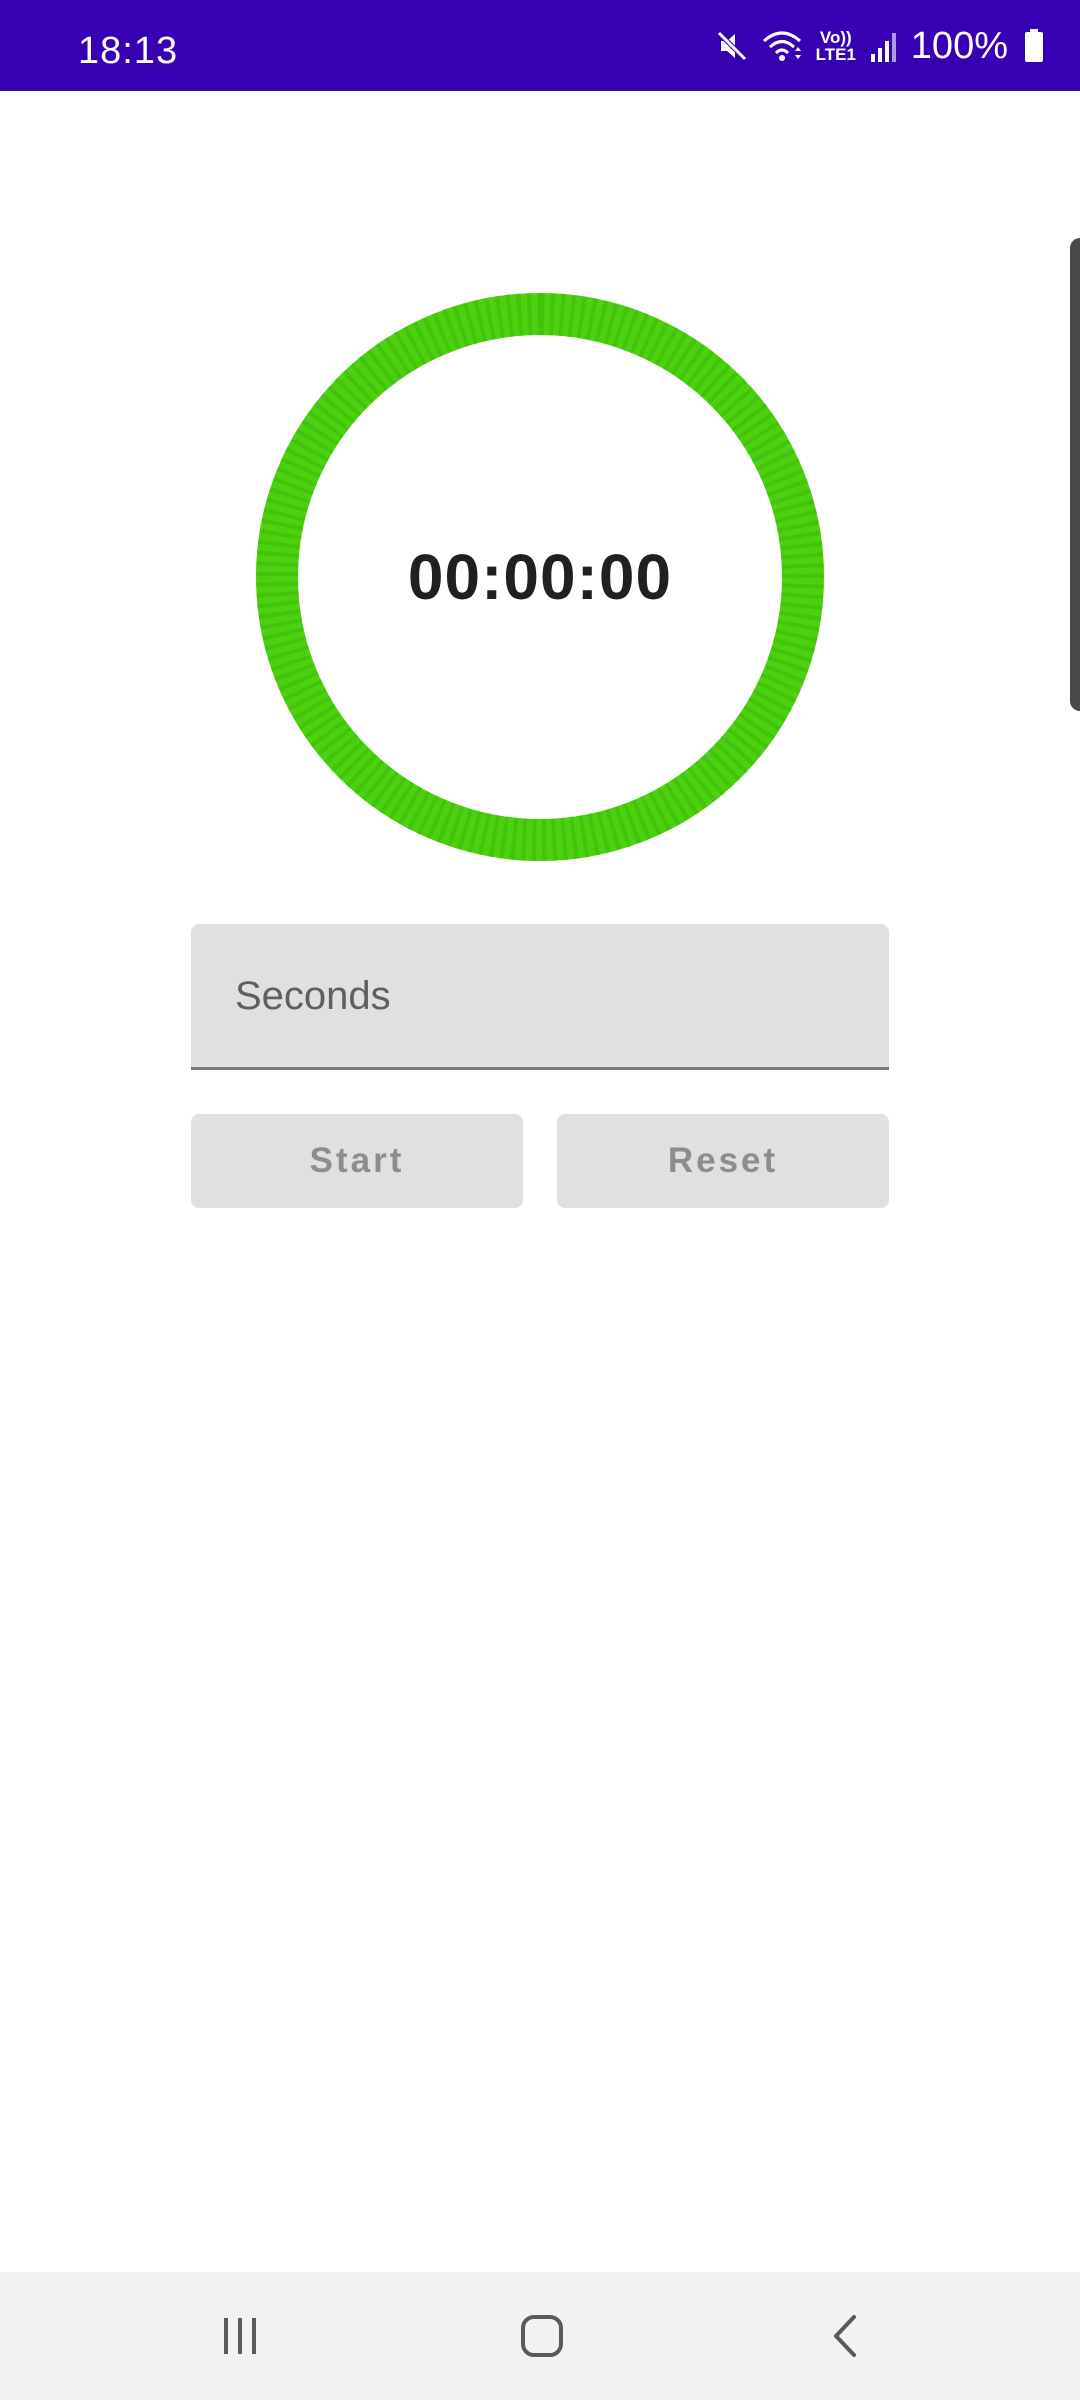  I want to click on status-icons: Vo)) LTE1 100%, so click(879, 46).